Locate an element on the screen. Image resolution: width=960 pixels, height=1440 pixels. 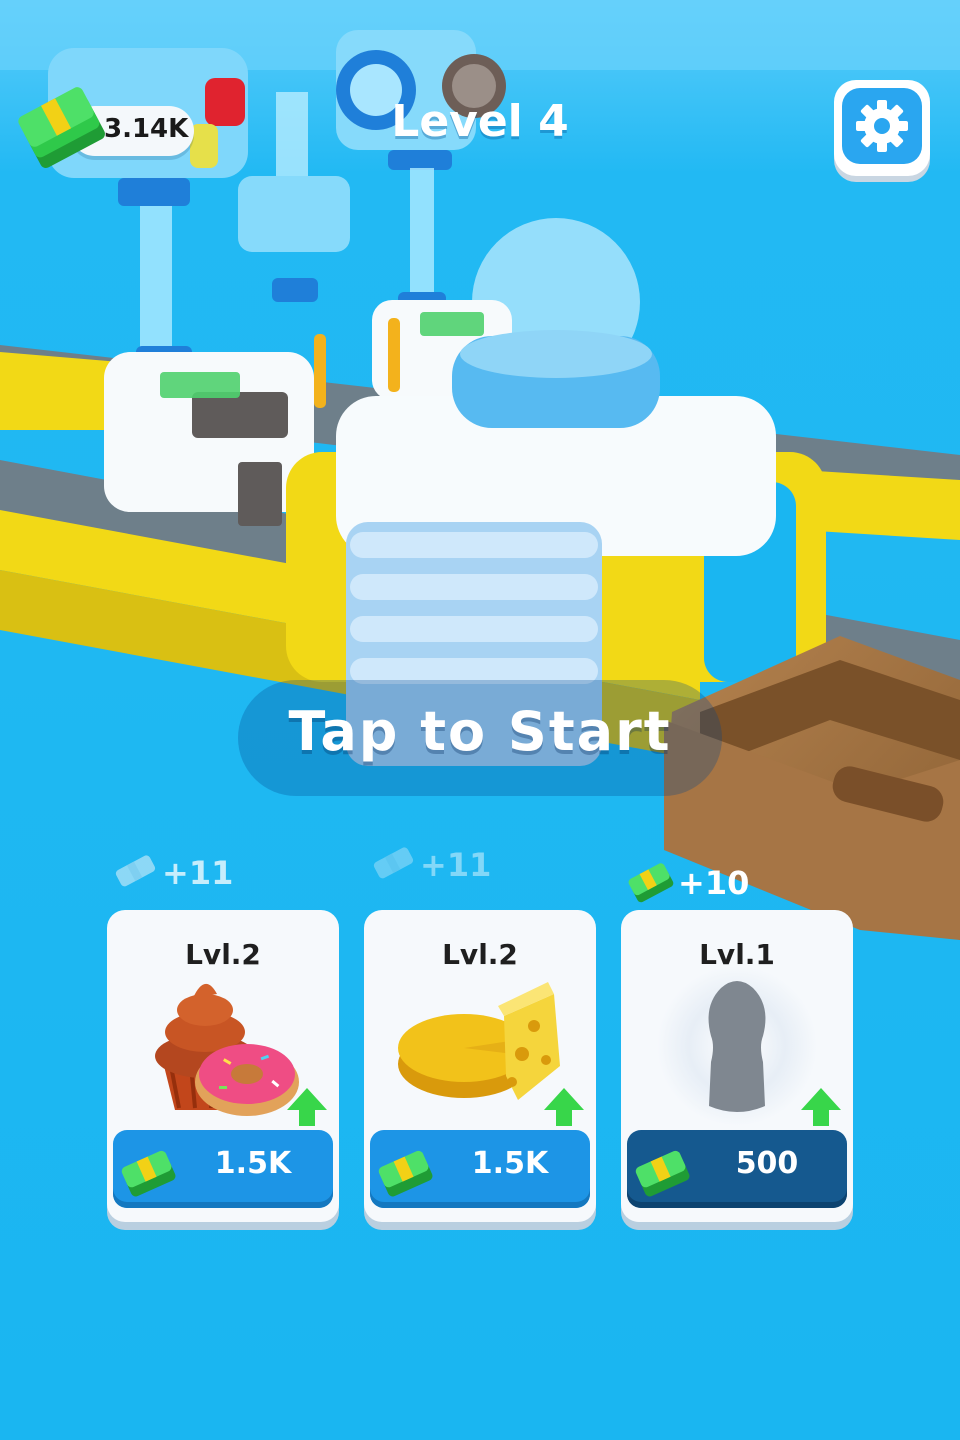
buy-button-cheese: 1.5K is located at coordinates (480, 1169).